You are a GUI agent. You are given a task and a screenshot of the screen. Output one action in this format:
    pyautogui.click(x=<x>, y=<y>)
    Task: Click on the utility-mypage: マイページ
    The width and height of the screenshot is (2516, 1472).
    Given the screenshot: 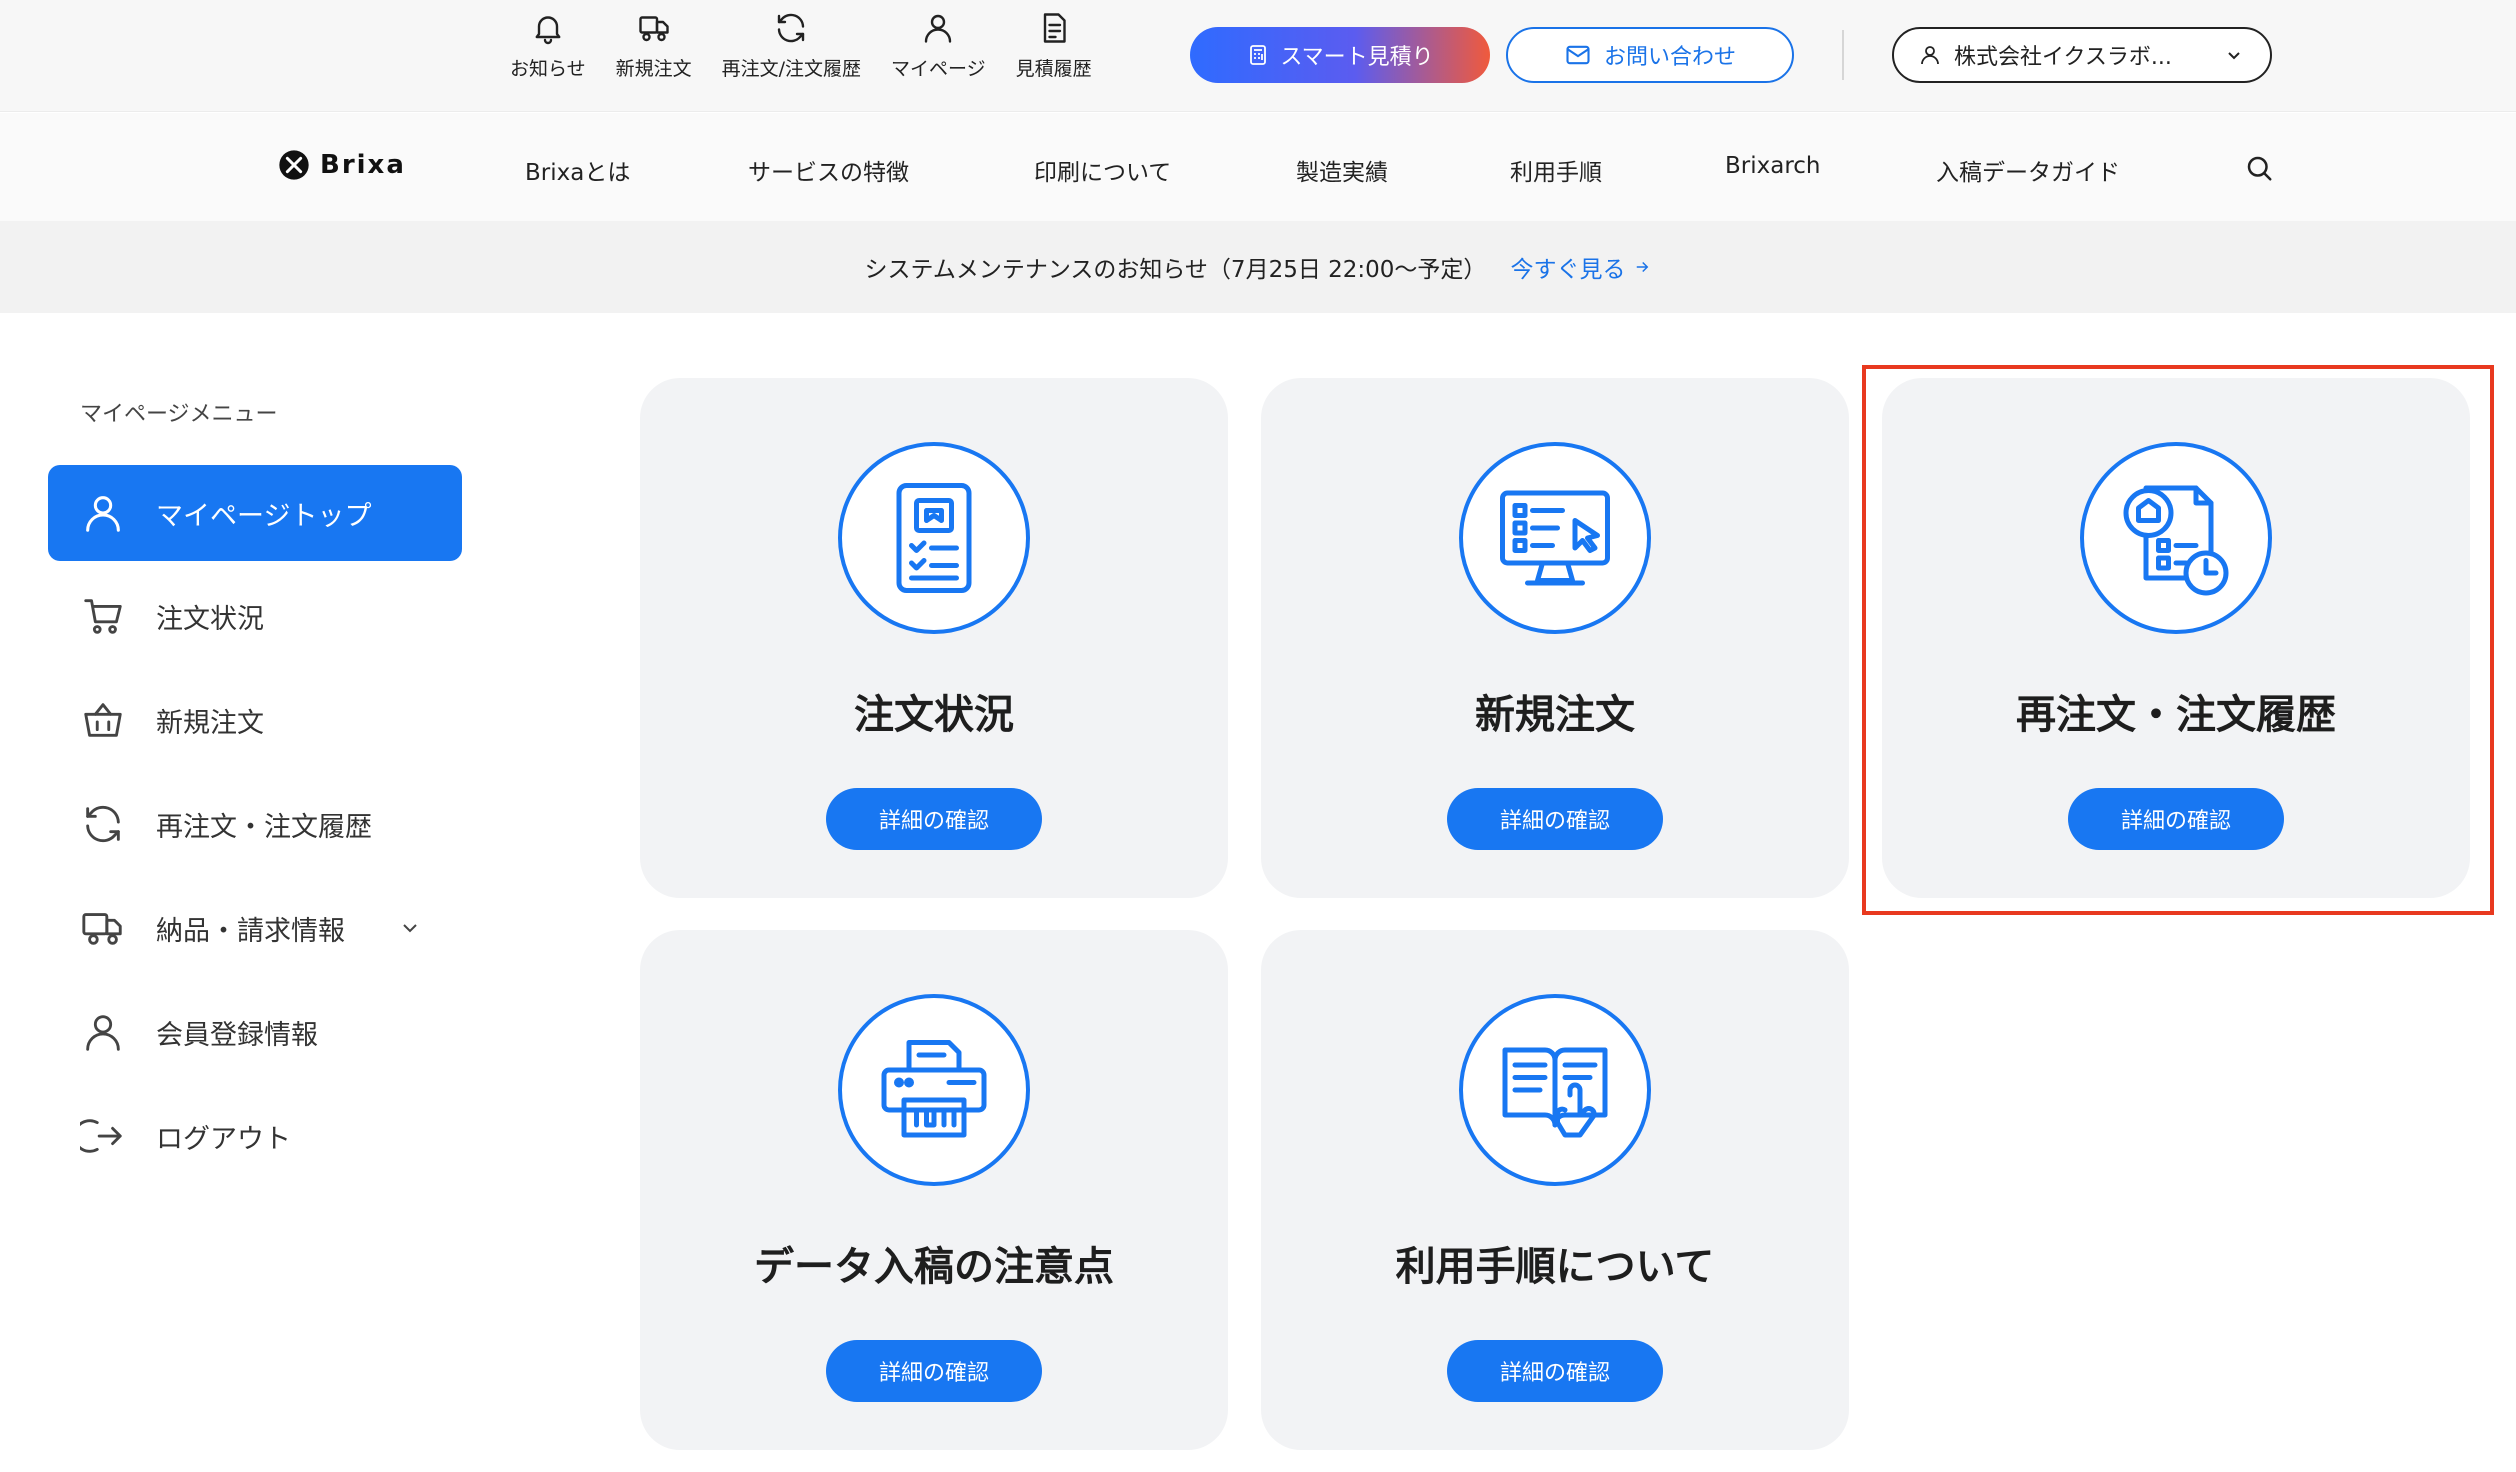 What is the action you would take?
    pyautogui.click(x=938, y=45)
    